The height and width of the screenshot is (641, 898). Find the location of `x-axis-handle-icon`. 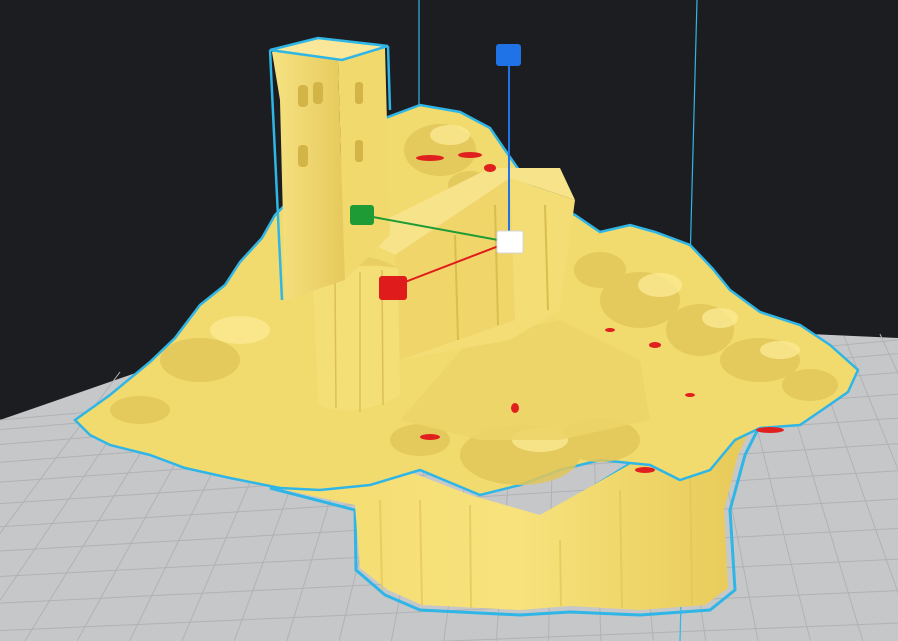

x-axis-handle-icon is located at coordinates (393, 288).